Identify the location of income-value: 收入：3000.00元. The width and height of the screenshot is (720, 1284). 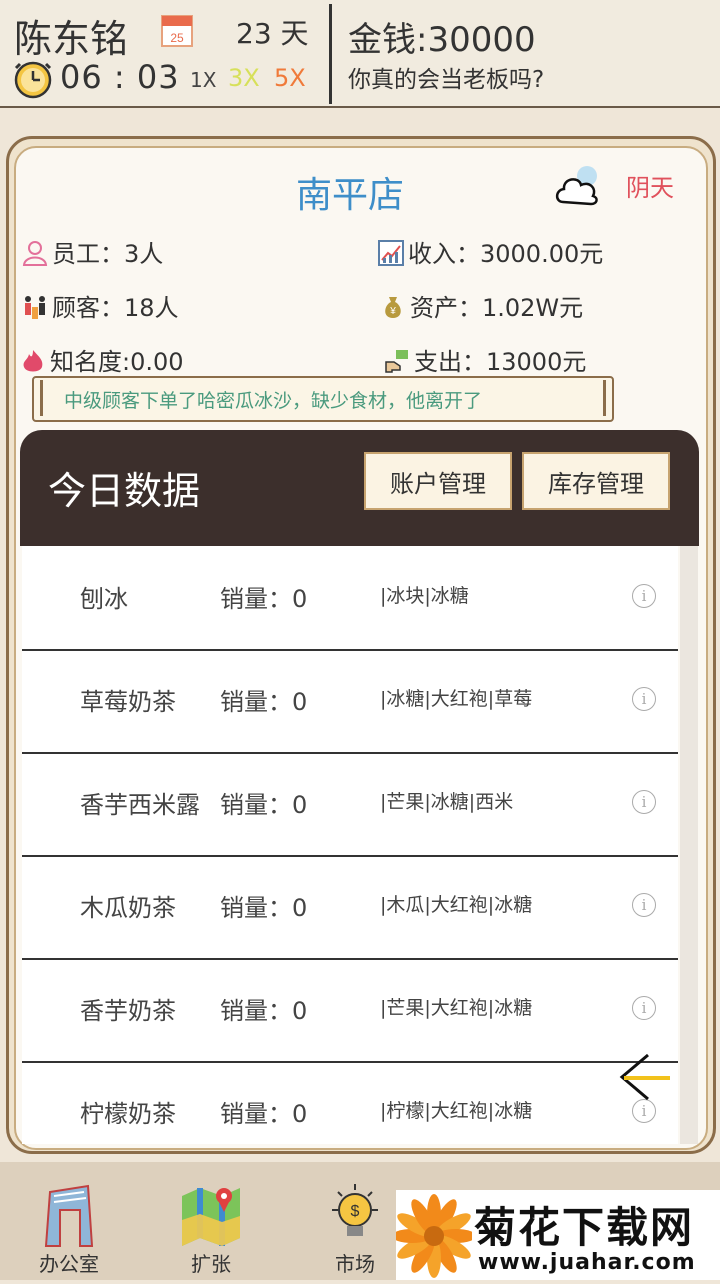
(506, 254).